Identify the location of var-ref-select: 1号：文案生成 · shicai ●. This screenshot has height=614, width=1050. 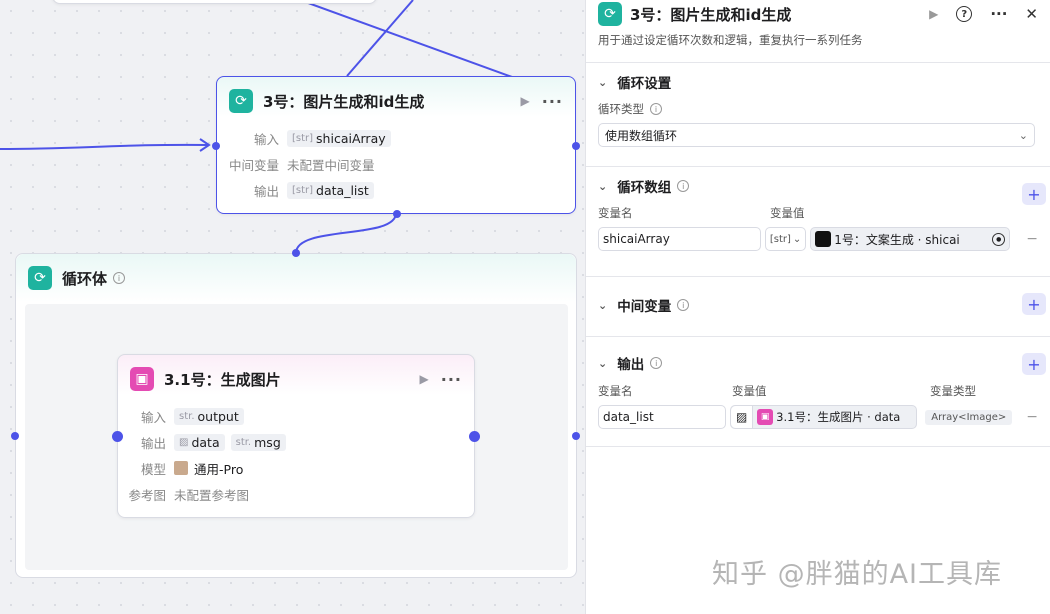
(910, 239).